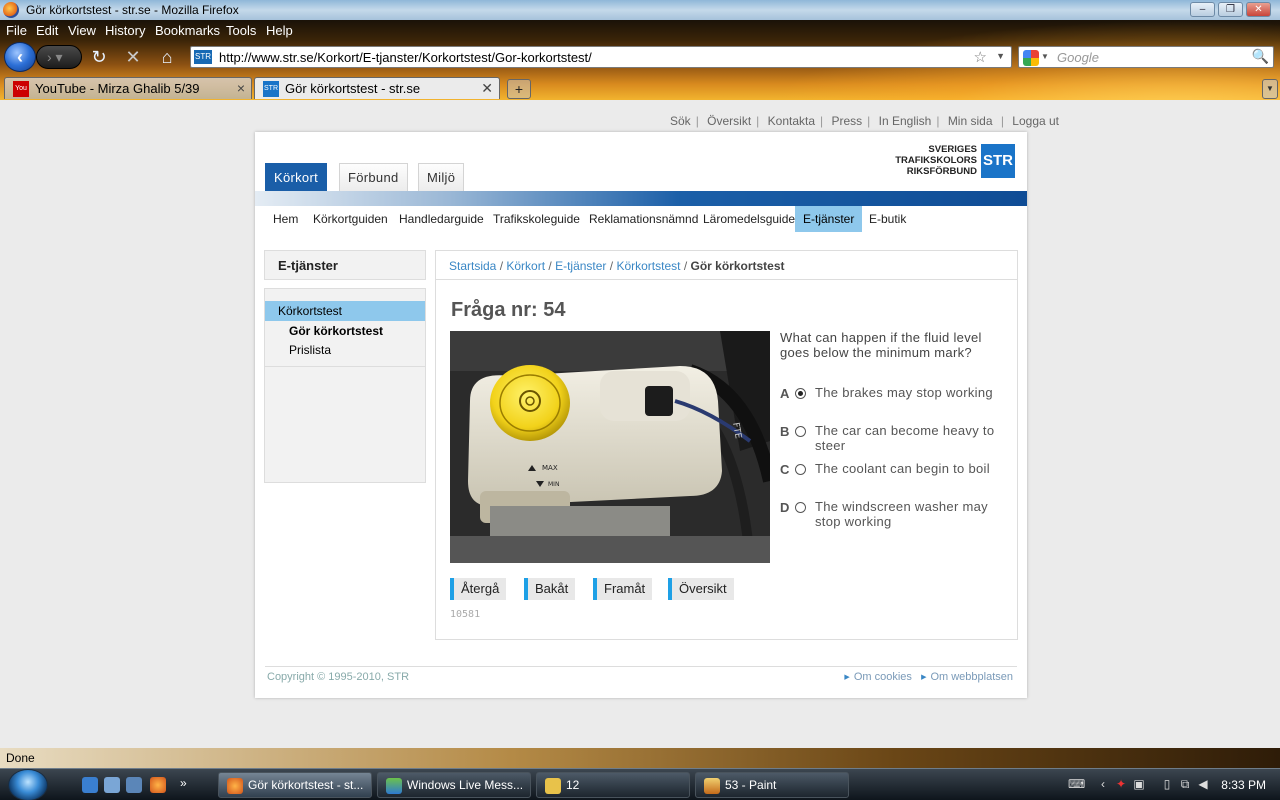  Describe the element at coordinates (241, 30) in the screenshot. I see `menu-tools: Tools` at that location.